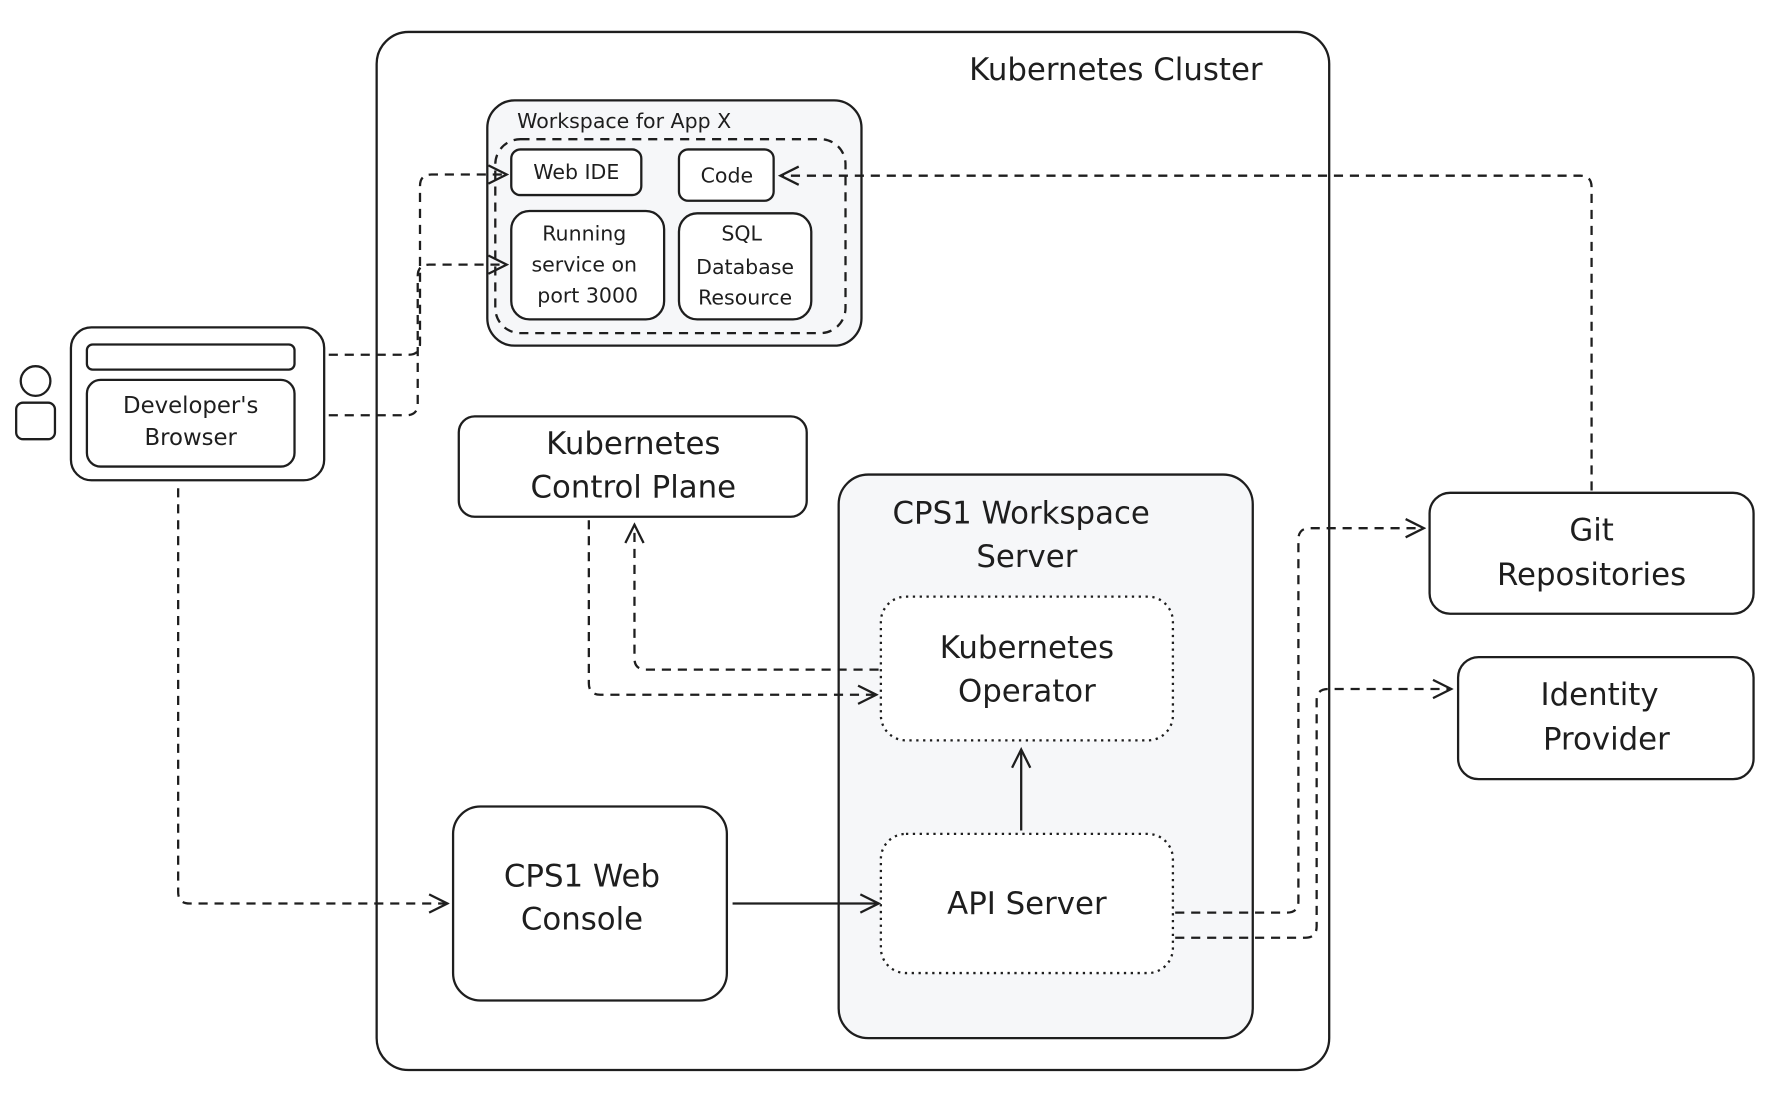 This screenshot has height=1094, width=1780. What do you see at coordinates (624, 121) in the screenshot?
I see `workspace-title: Workspace for App X` at bounding box center [624, 121].